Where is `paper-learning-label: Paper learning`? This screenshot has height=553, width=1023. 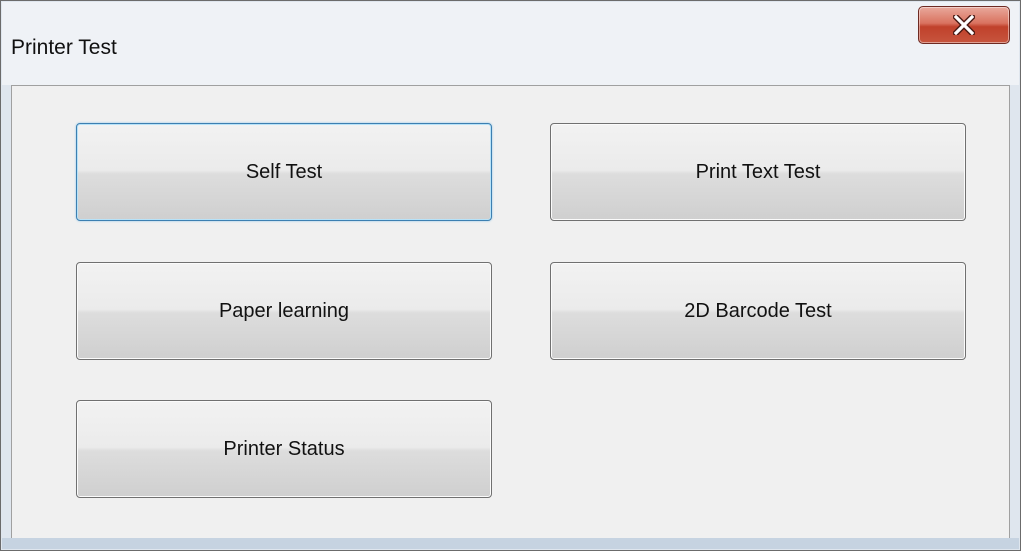
paper-learning-label: Paper learning is located at coordinates (284, 310).